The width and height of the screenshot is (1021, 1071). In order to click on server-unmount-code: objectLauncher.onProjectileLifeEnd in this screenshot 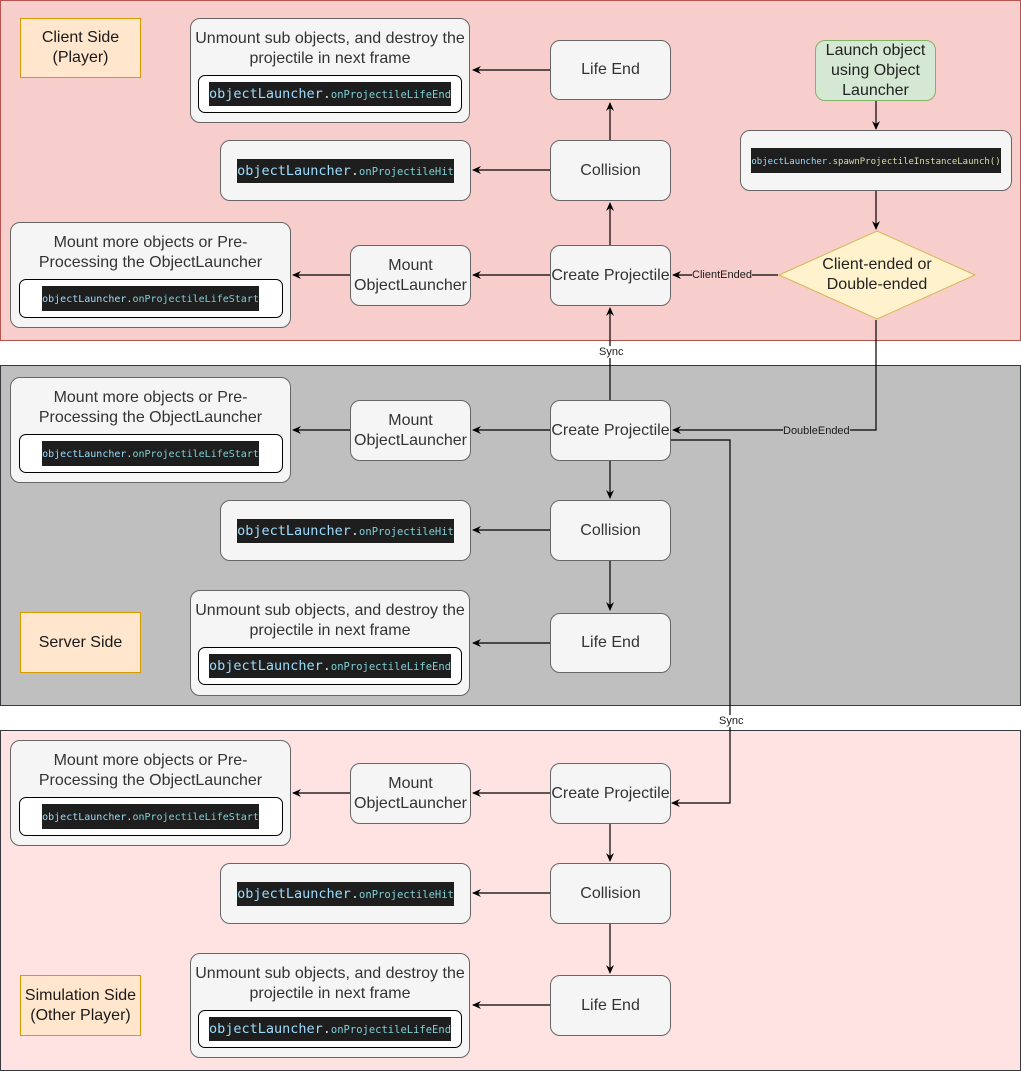, I will do `click(330, 666)`.